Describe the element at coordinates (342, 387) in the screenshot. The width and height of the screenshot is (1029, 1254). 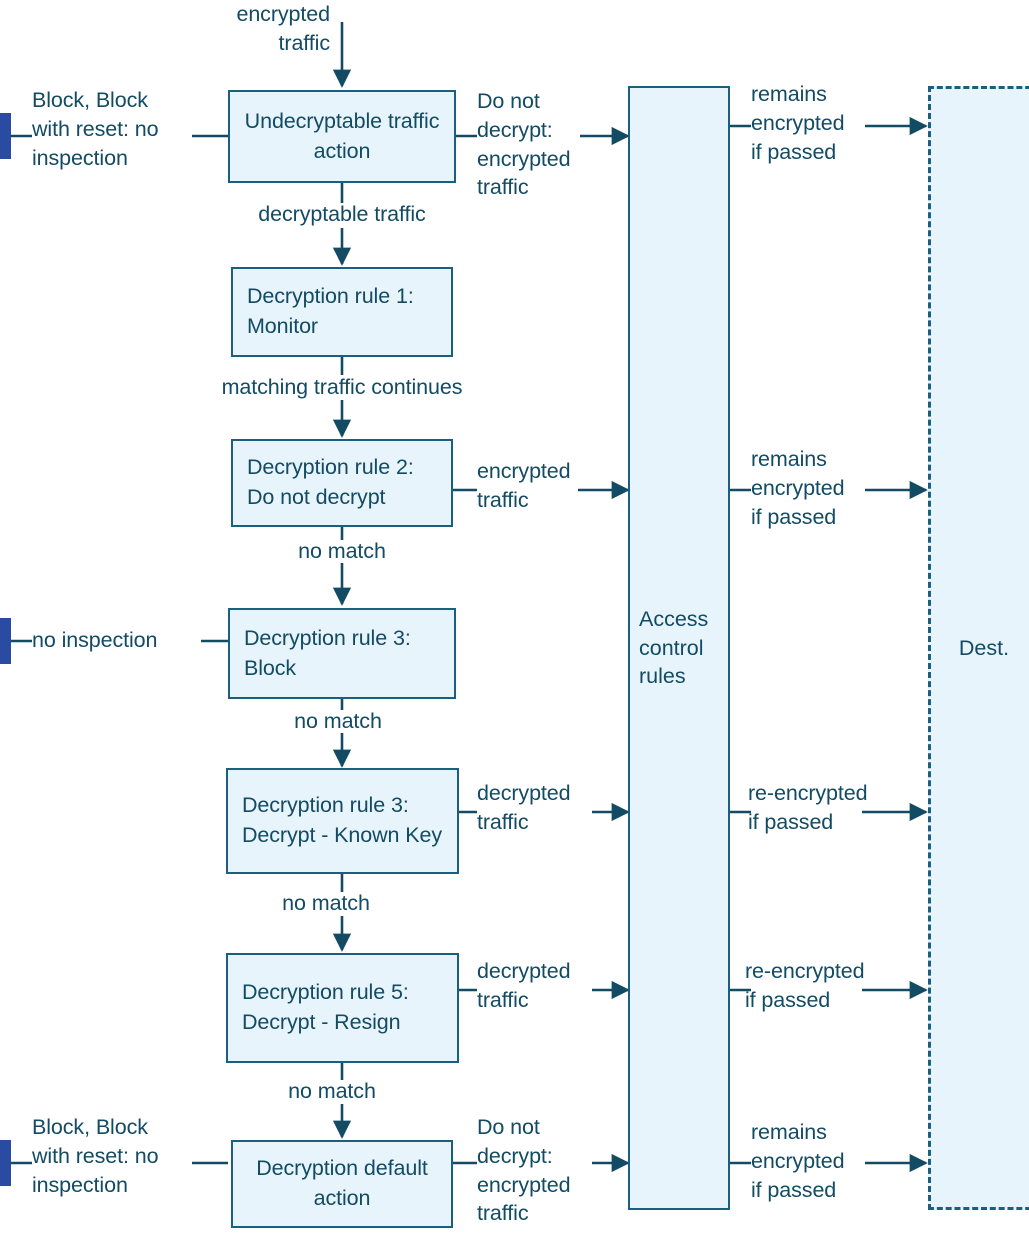
I see `edge-label-matching-traffic-continues: matching traffic continues` at that location.